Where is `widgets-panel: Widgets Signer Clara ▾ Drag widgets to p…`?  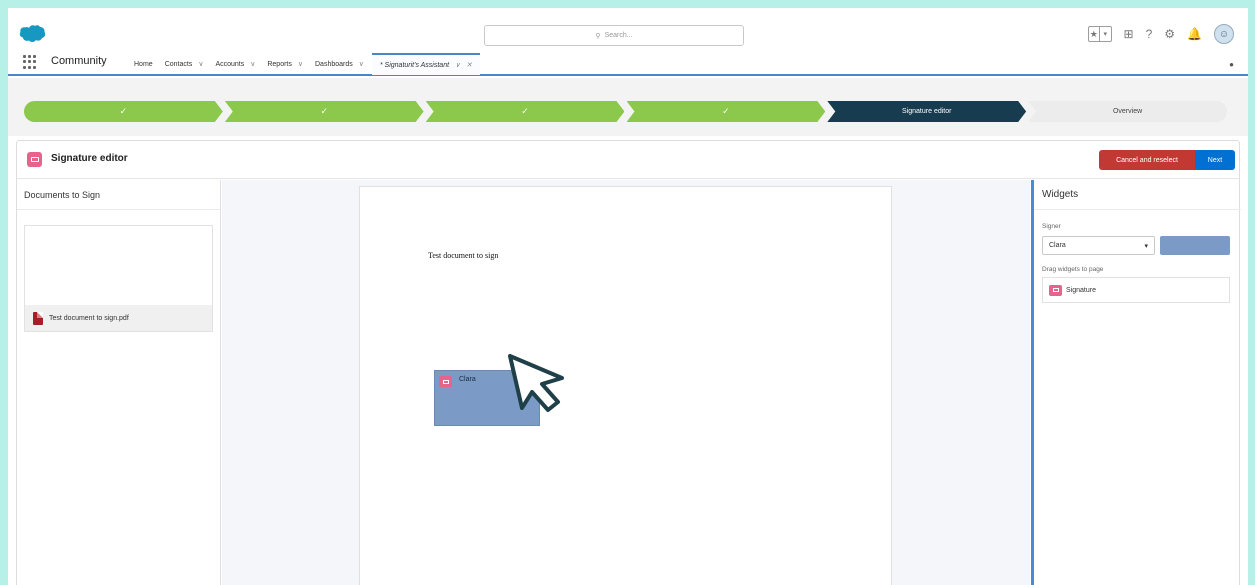
widgets-panel: Widgets Signer Clara ▾ Drag widgets to p… is located at coordinates (1136, 382).